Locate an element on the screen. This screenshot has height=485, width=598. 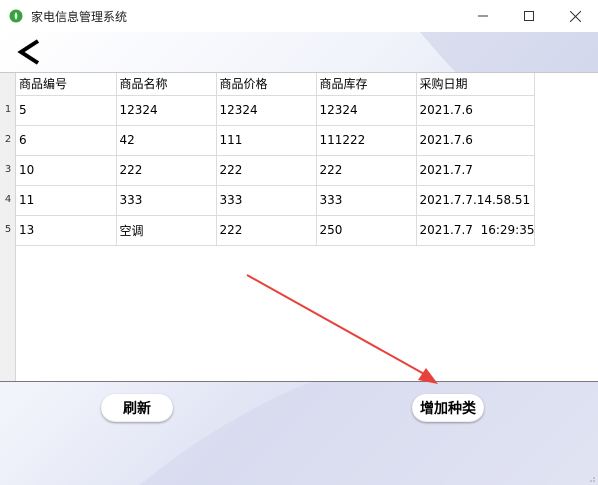
table-cell: 5 is located at coordinates (66, 110).